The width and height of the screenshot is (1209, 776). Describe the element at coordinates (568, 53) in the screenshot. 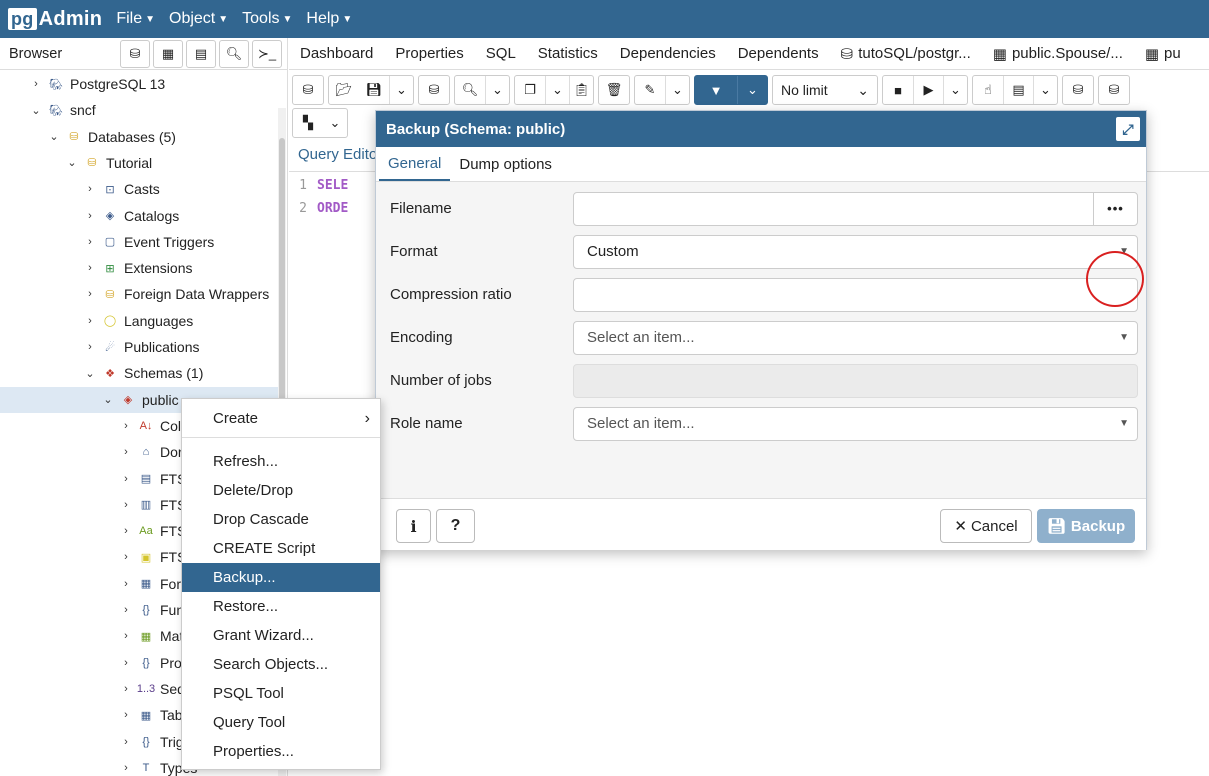

I see `tab-statistics: Statistics` at that location.